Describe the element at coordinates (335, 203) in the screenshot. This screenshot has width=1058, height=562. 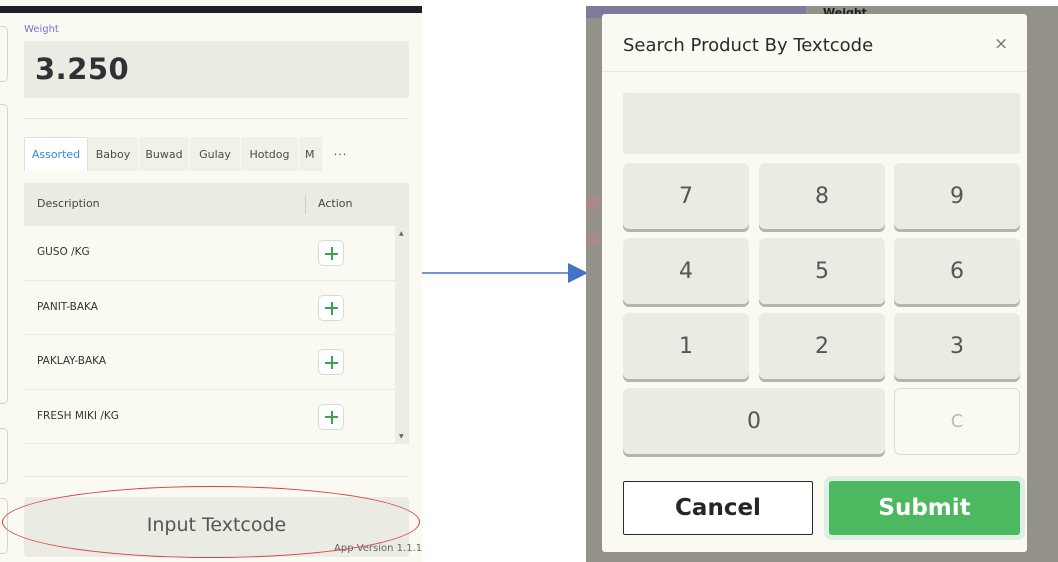
I see `column-action: Action` at that location.